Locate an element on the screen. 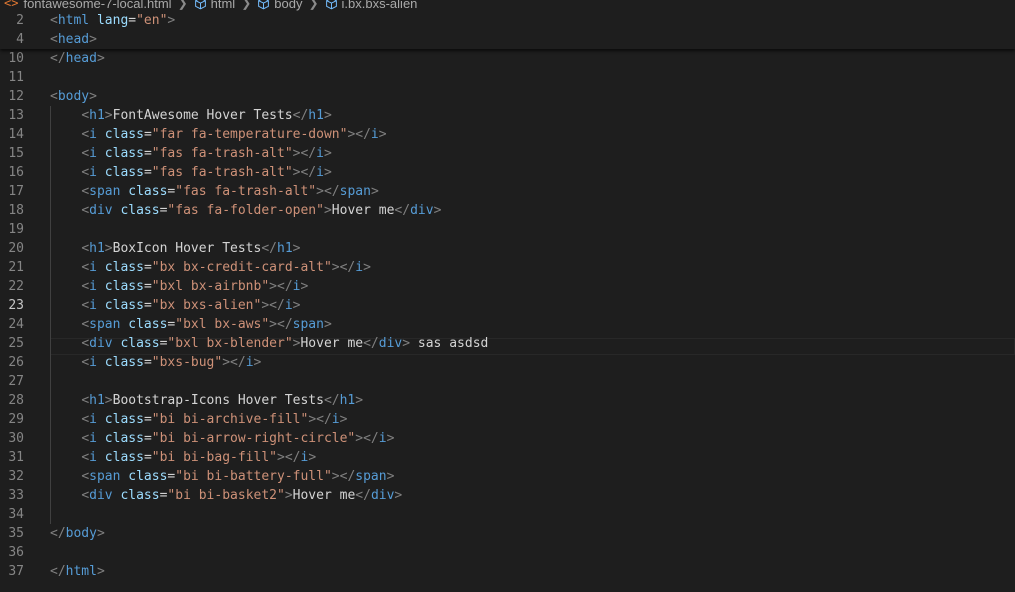  code-token: h1 is located at coordinates (97, 248).